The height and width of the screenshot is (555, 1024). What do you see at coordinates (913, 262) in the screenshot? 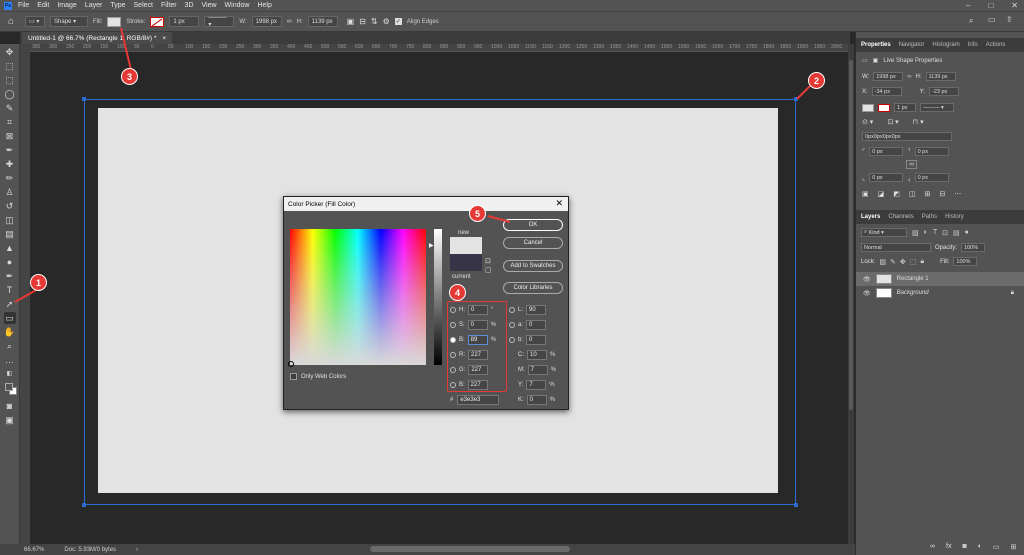
I see `lock-artboard-icon: ⬚` at bounding box center [913, 262].